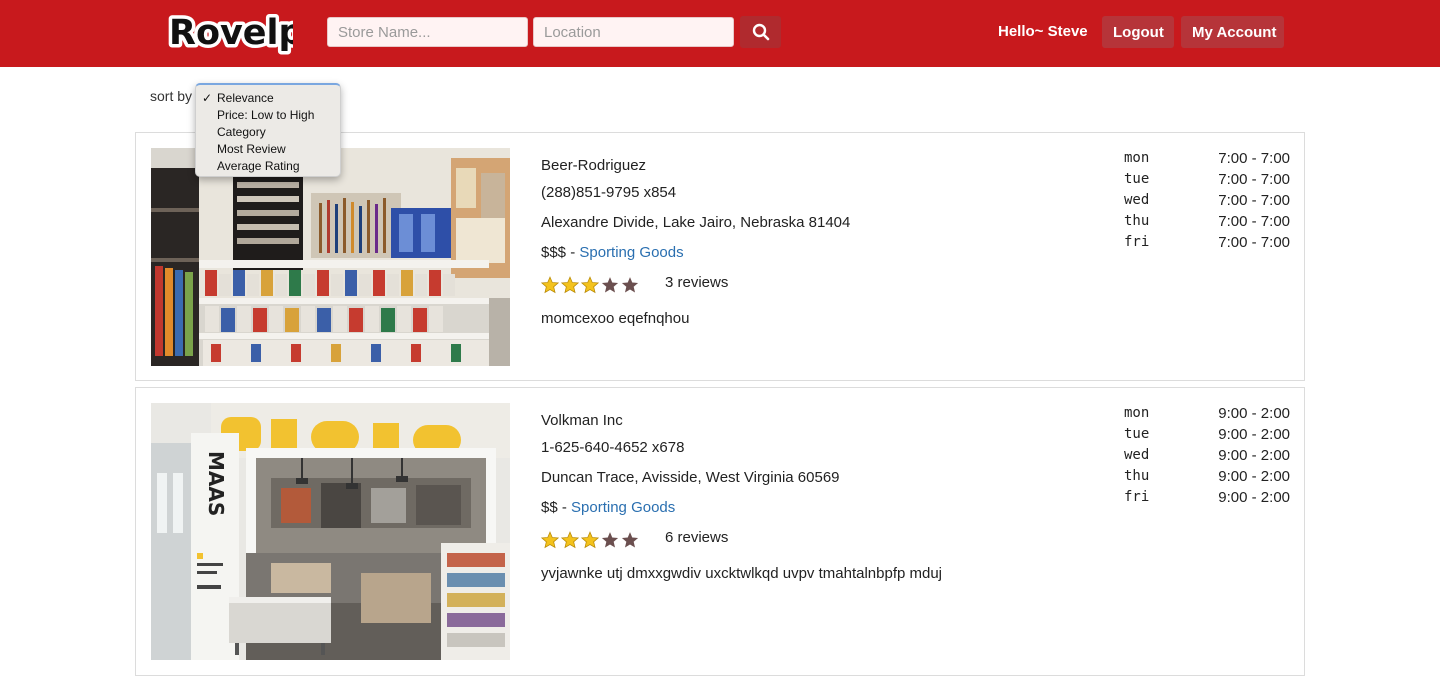 The width and height of the screenshot is (1440, 686). I want to click on hours-row: mon 9:00 - 2:00, so click(1207, 415).